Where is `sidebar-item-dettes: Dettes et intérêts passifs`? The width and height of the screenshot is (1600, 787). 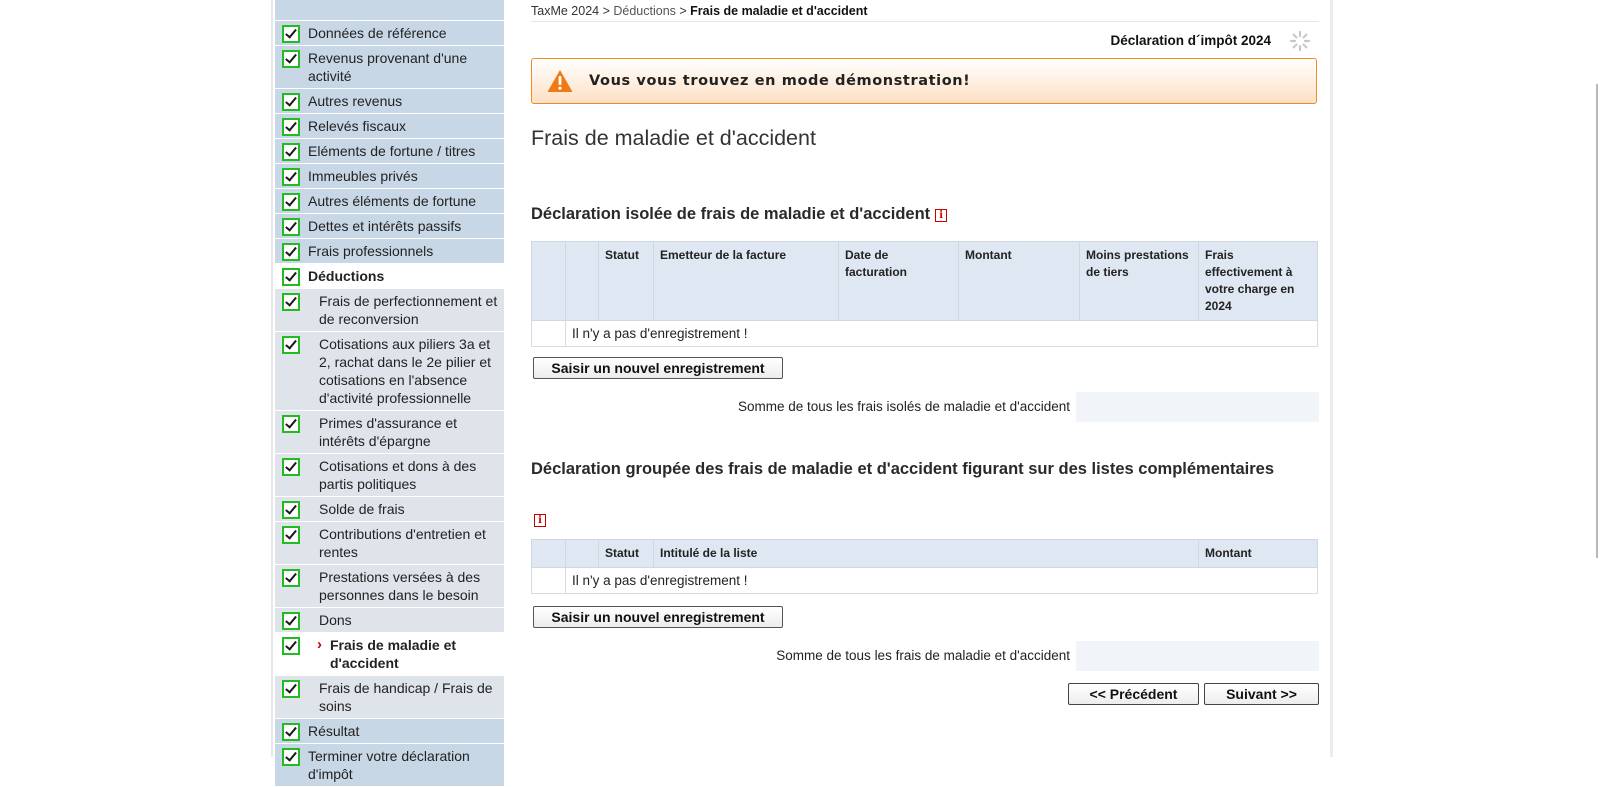 sidebar-item-dettes: Dettes et intérêts passifs is located at coordinates (389, 226).